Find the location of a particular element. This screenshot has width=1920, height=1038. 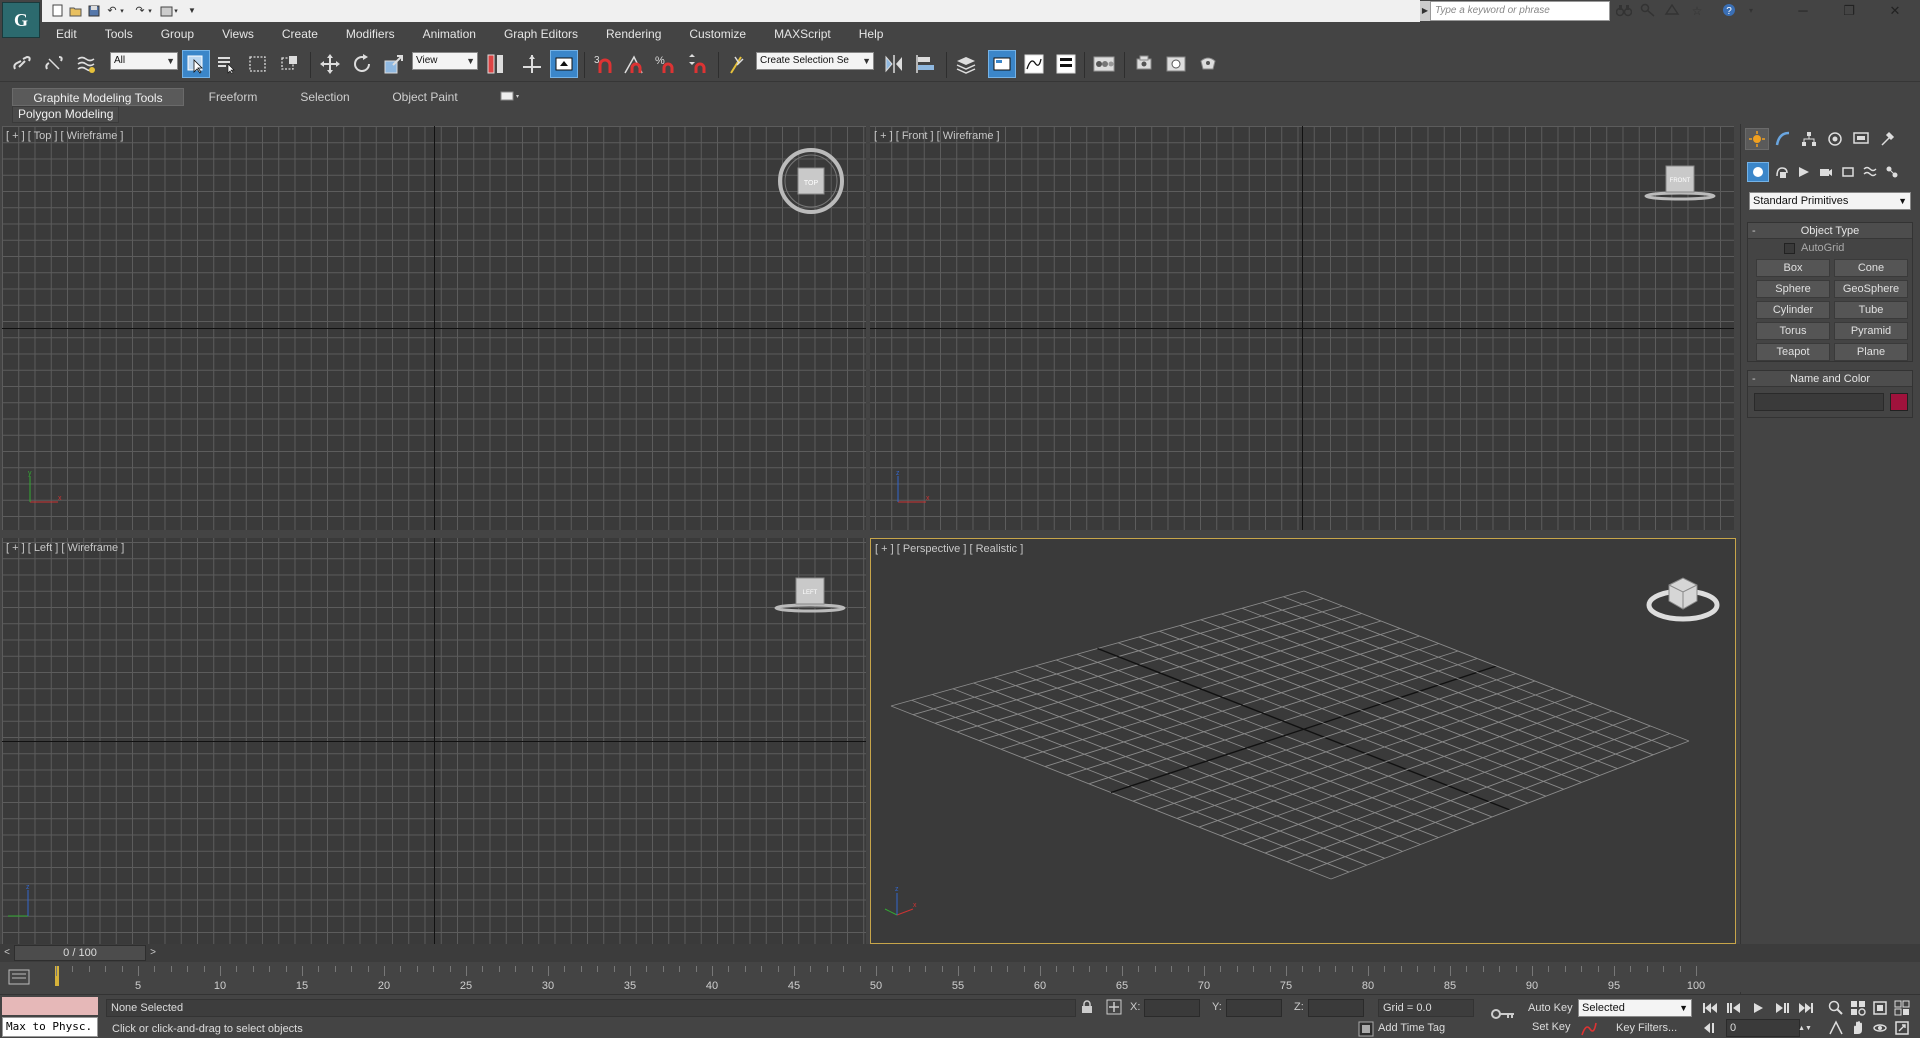

viewcube-left: LEFT is located at coordinates (810, 594).